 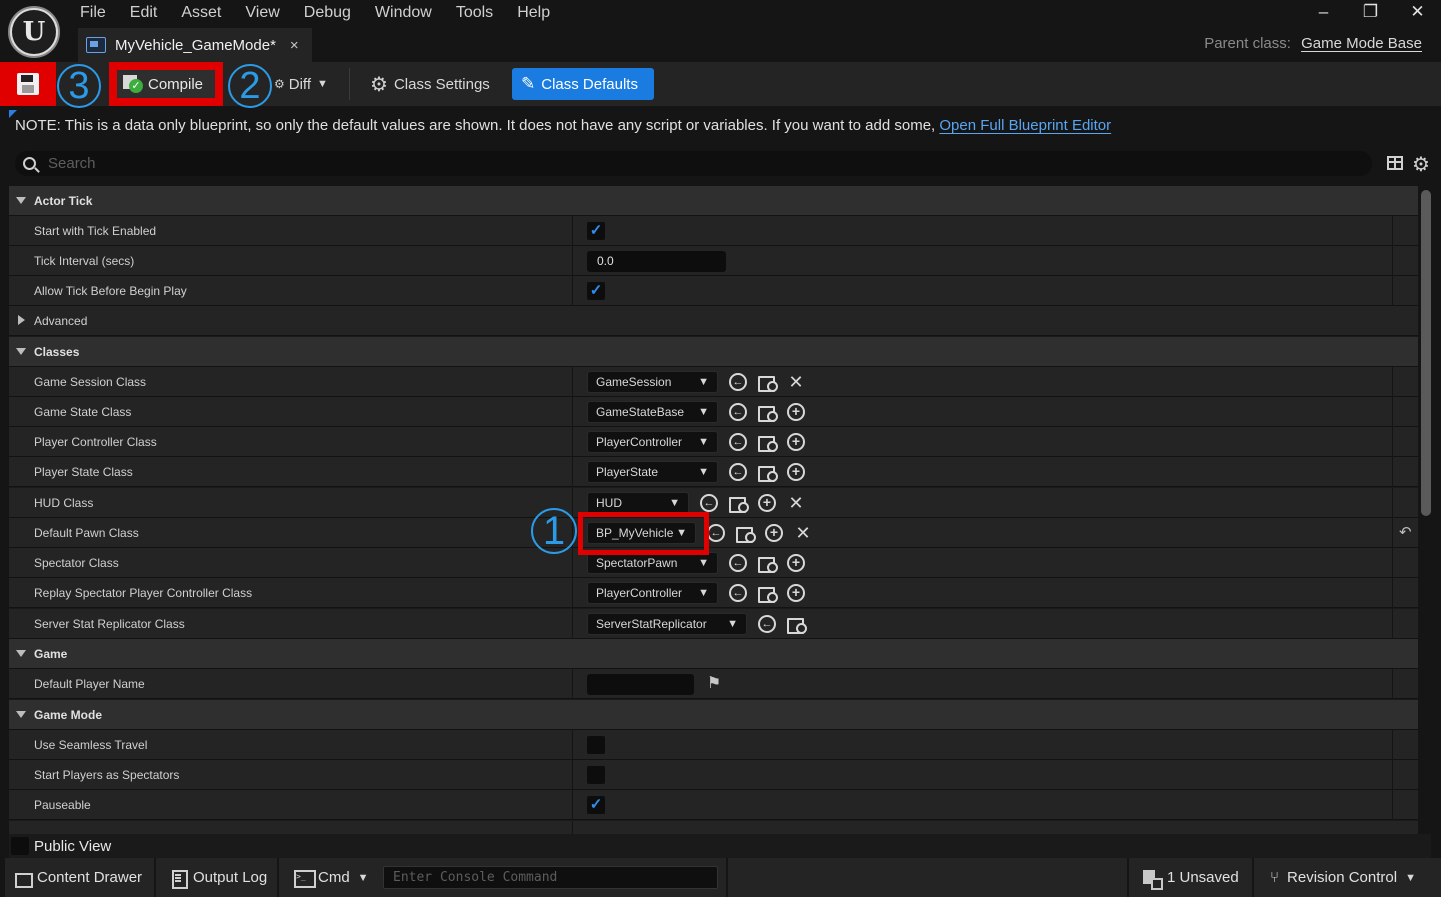 What do you see at coordinates (166, 84) in the screenshot?
I see `compile-button: ✓ Compile` at bounding box center [166, 84].